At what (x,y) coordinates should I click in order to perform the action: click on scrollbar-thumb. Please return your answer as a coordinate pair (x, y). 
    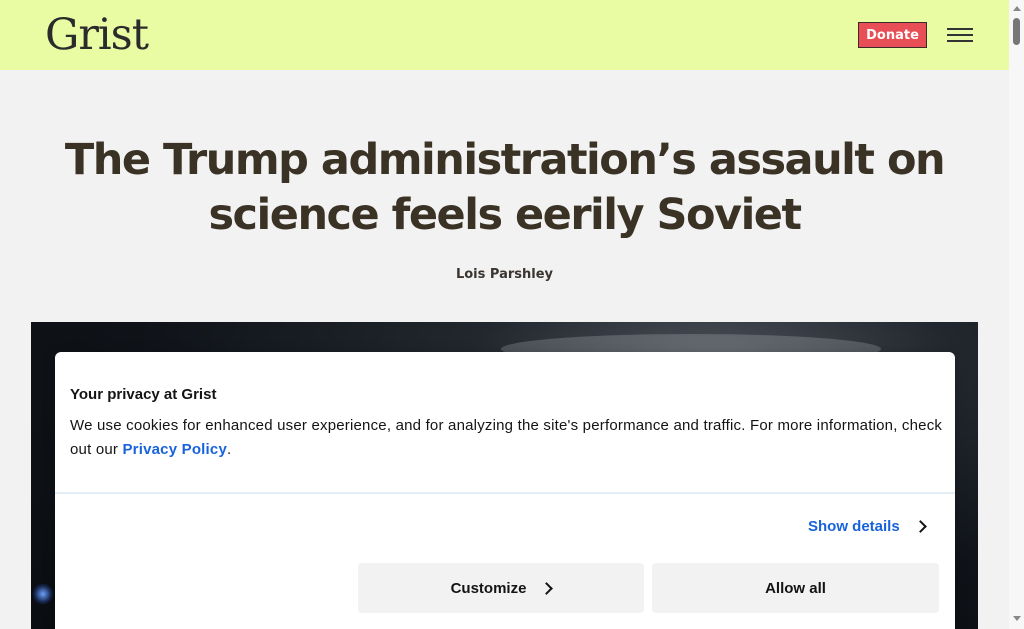
    Looking at the image, I should click on (1016, 31).